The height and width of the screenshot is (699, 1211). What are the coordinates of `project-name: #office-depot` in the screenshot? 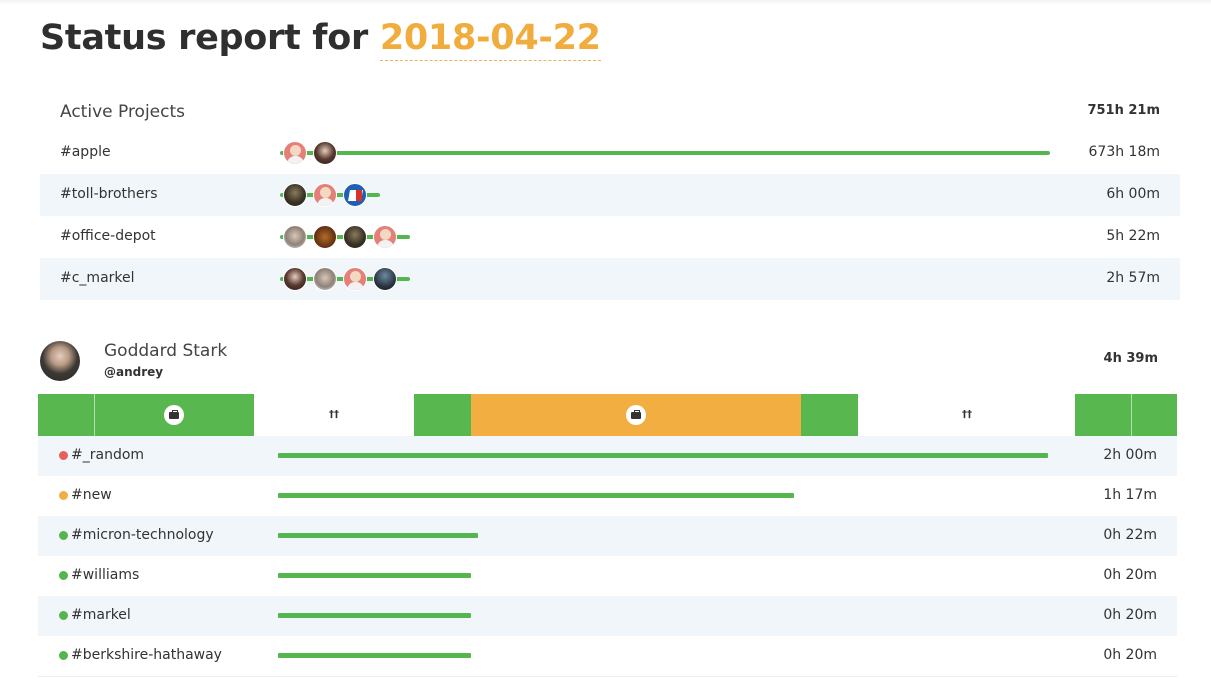 It's located at (108, 236).